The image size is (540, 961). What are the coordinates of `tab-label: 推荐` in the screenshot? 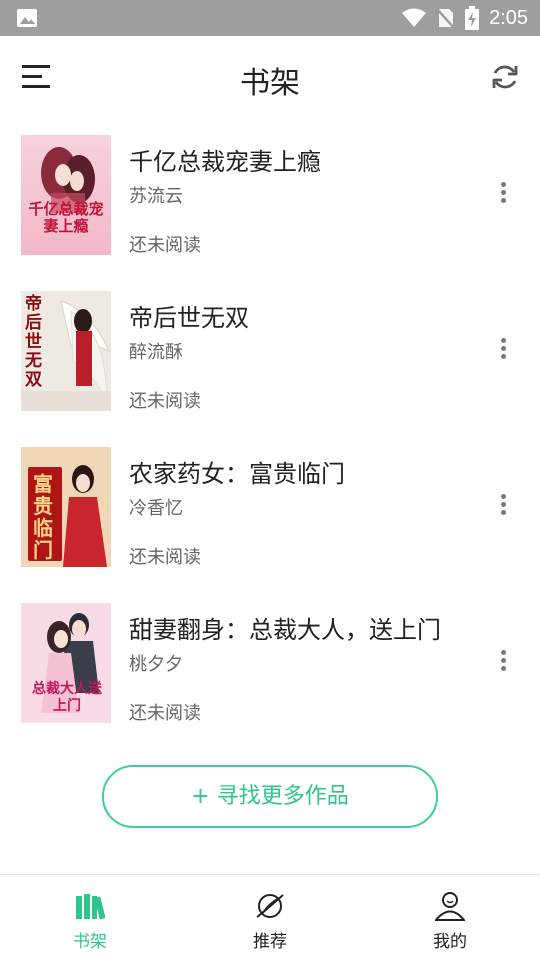 It's located at (270, 942).